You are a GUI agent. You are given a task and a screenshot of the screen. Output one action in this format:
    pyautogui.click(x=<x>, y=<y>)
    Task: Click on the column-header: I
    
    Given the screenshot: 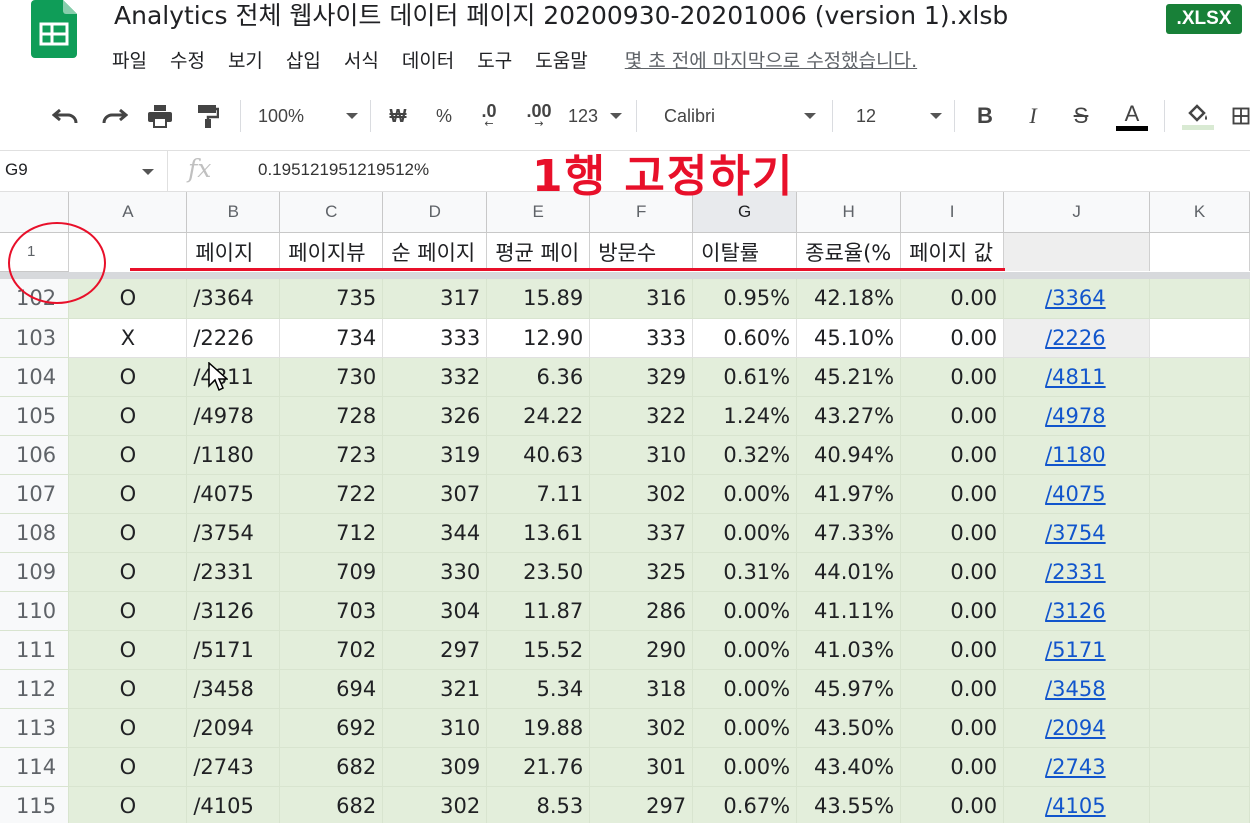 What is the action you would take?
    pyautogui.click(x=952, y=212)
    